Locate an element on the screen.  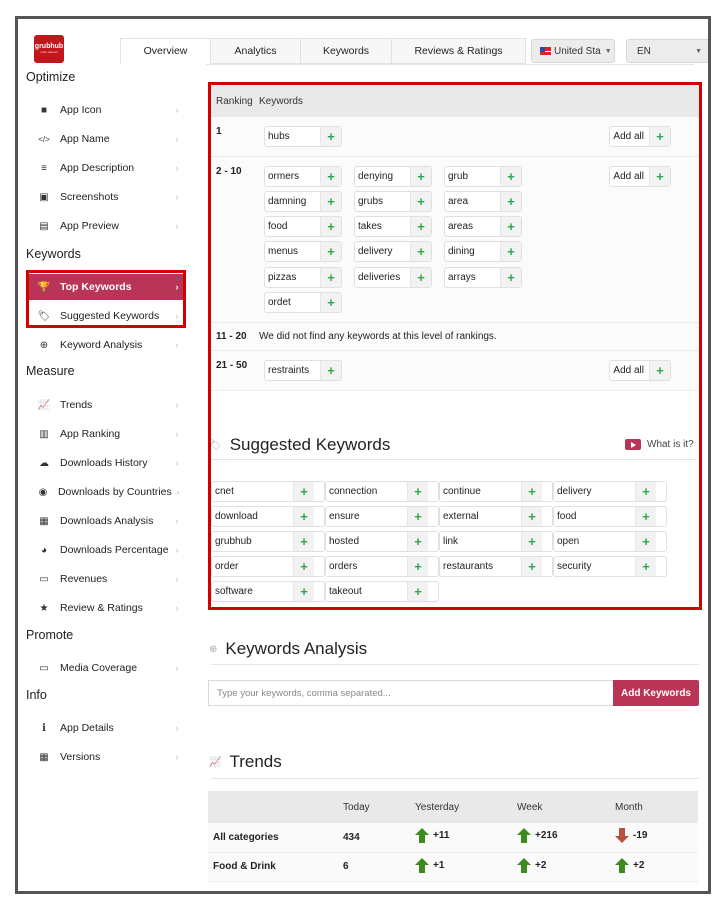
money-icon: ▭ is located at coordinates (44, 579).